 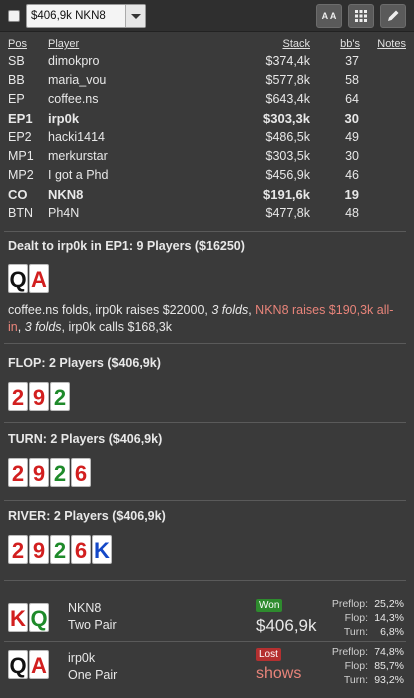 I want to click on hand-select-value: $406,9k NKN8, so click(x=68, y=16).